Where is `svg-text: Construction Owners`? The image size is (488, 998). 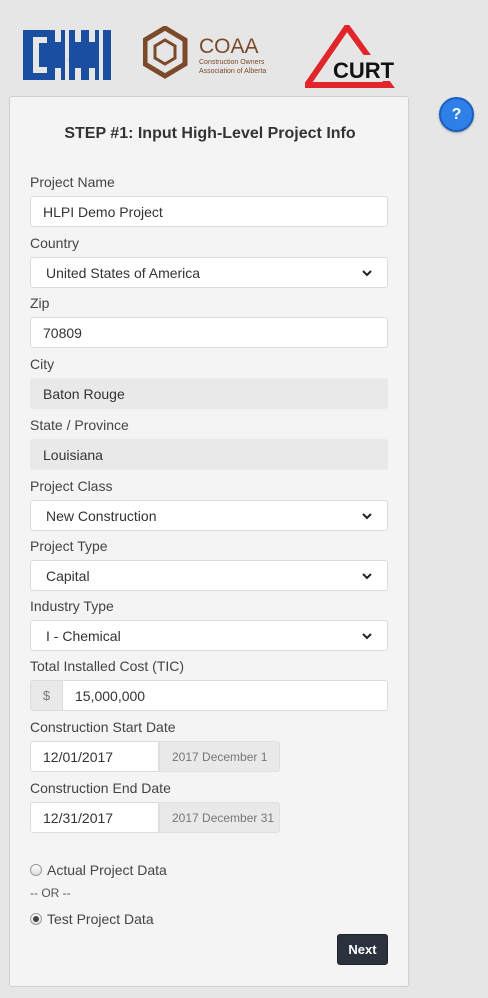 svg-text: Construction Owners is located at coordinates (232, 62).